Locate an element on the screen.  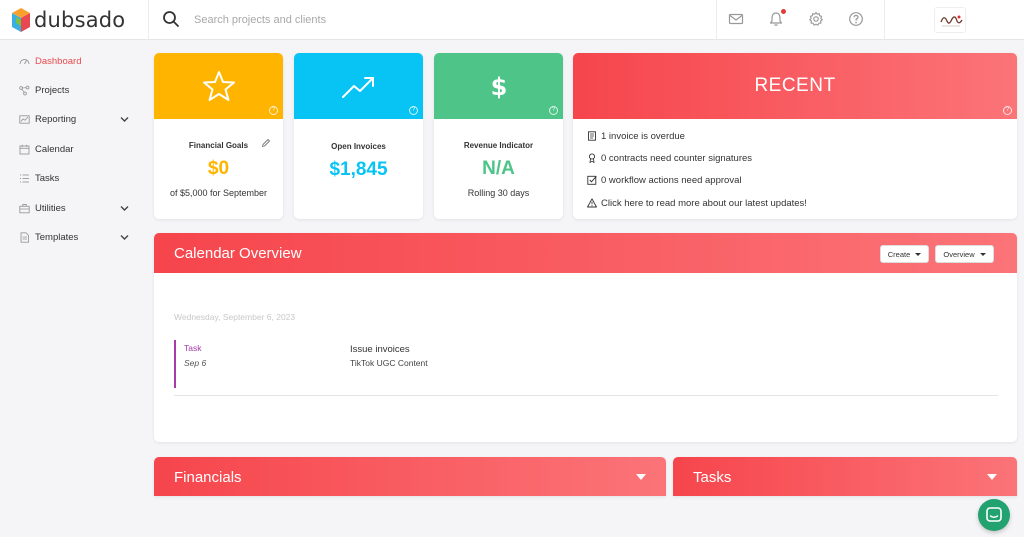
award-icon is located at coordinates (592, 158).